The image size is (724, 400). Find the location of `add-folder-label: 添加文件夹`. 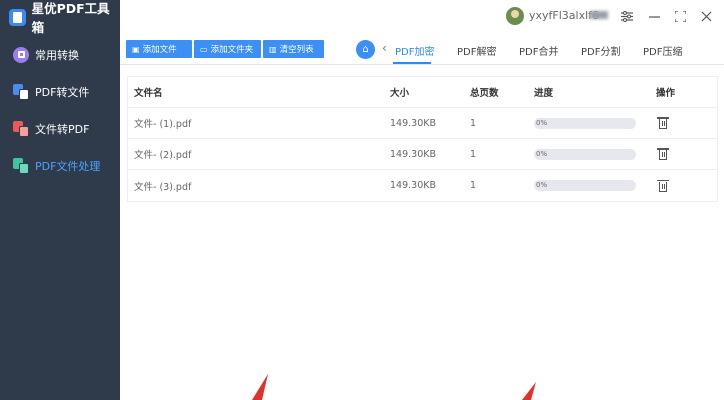

add-folder-label: 添加文件夹 is located at coordinates (232, 50).